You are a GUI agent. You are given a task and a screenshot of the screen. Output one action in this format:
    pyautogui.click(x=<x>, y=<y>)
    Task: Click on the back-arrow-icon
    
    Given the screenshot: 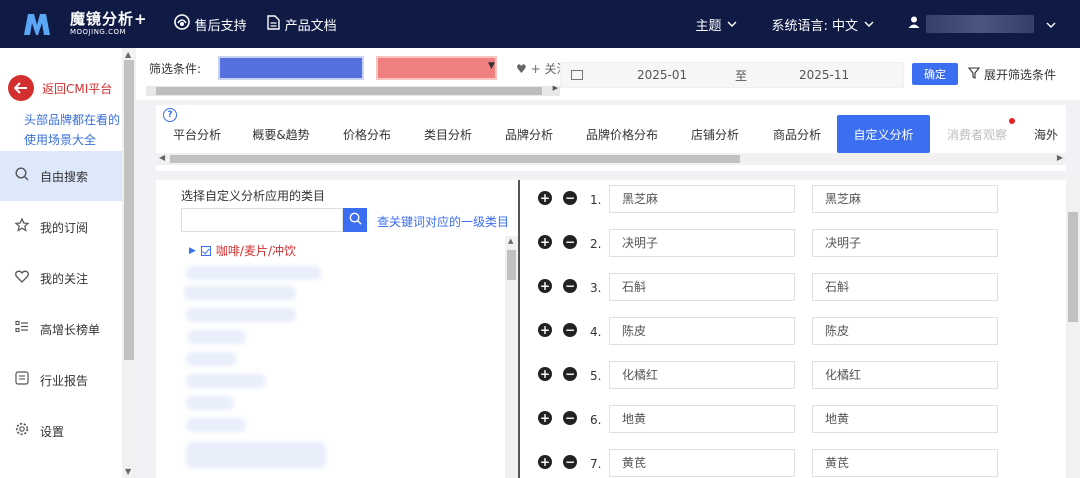 What is the action you would take?
    pyautogui.click(x=21, y=88)
    